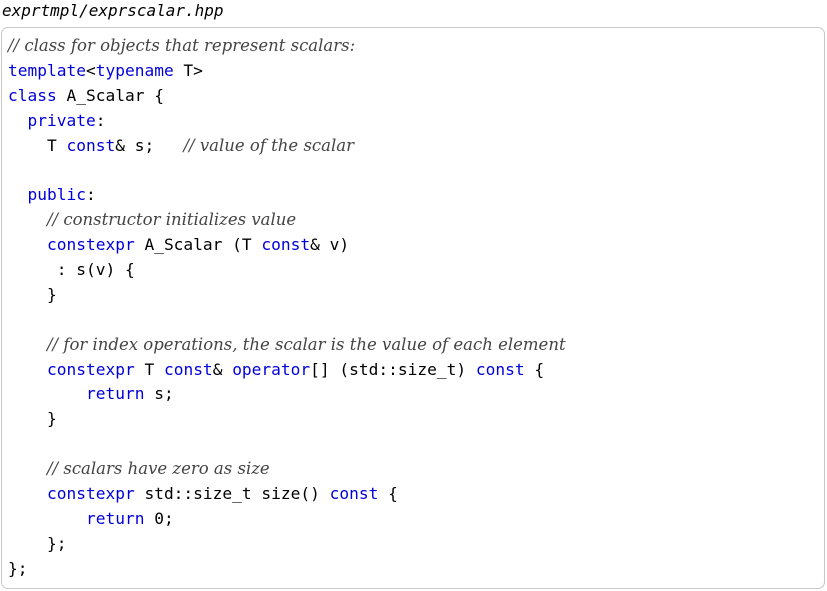 This screenshot has height=591, width=827. What do you see at coordinates (393, 369) in the screenshot?
I see `code-text: [] (std::size_t)` at bounding box center [393, 369].